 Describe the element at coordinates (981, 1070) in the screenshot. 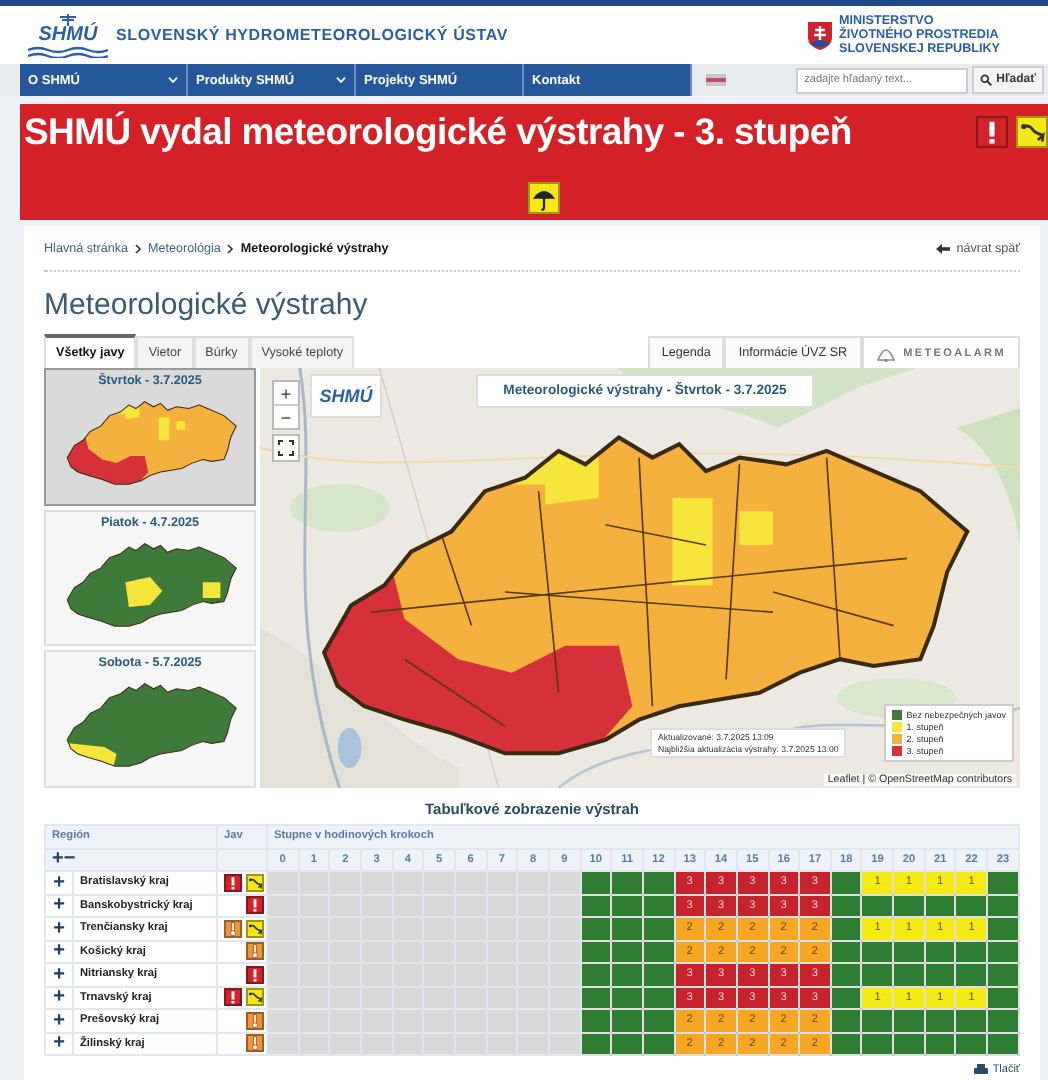

I see `printer-icon` at that location.